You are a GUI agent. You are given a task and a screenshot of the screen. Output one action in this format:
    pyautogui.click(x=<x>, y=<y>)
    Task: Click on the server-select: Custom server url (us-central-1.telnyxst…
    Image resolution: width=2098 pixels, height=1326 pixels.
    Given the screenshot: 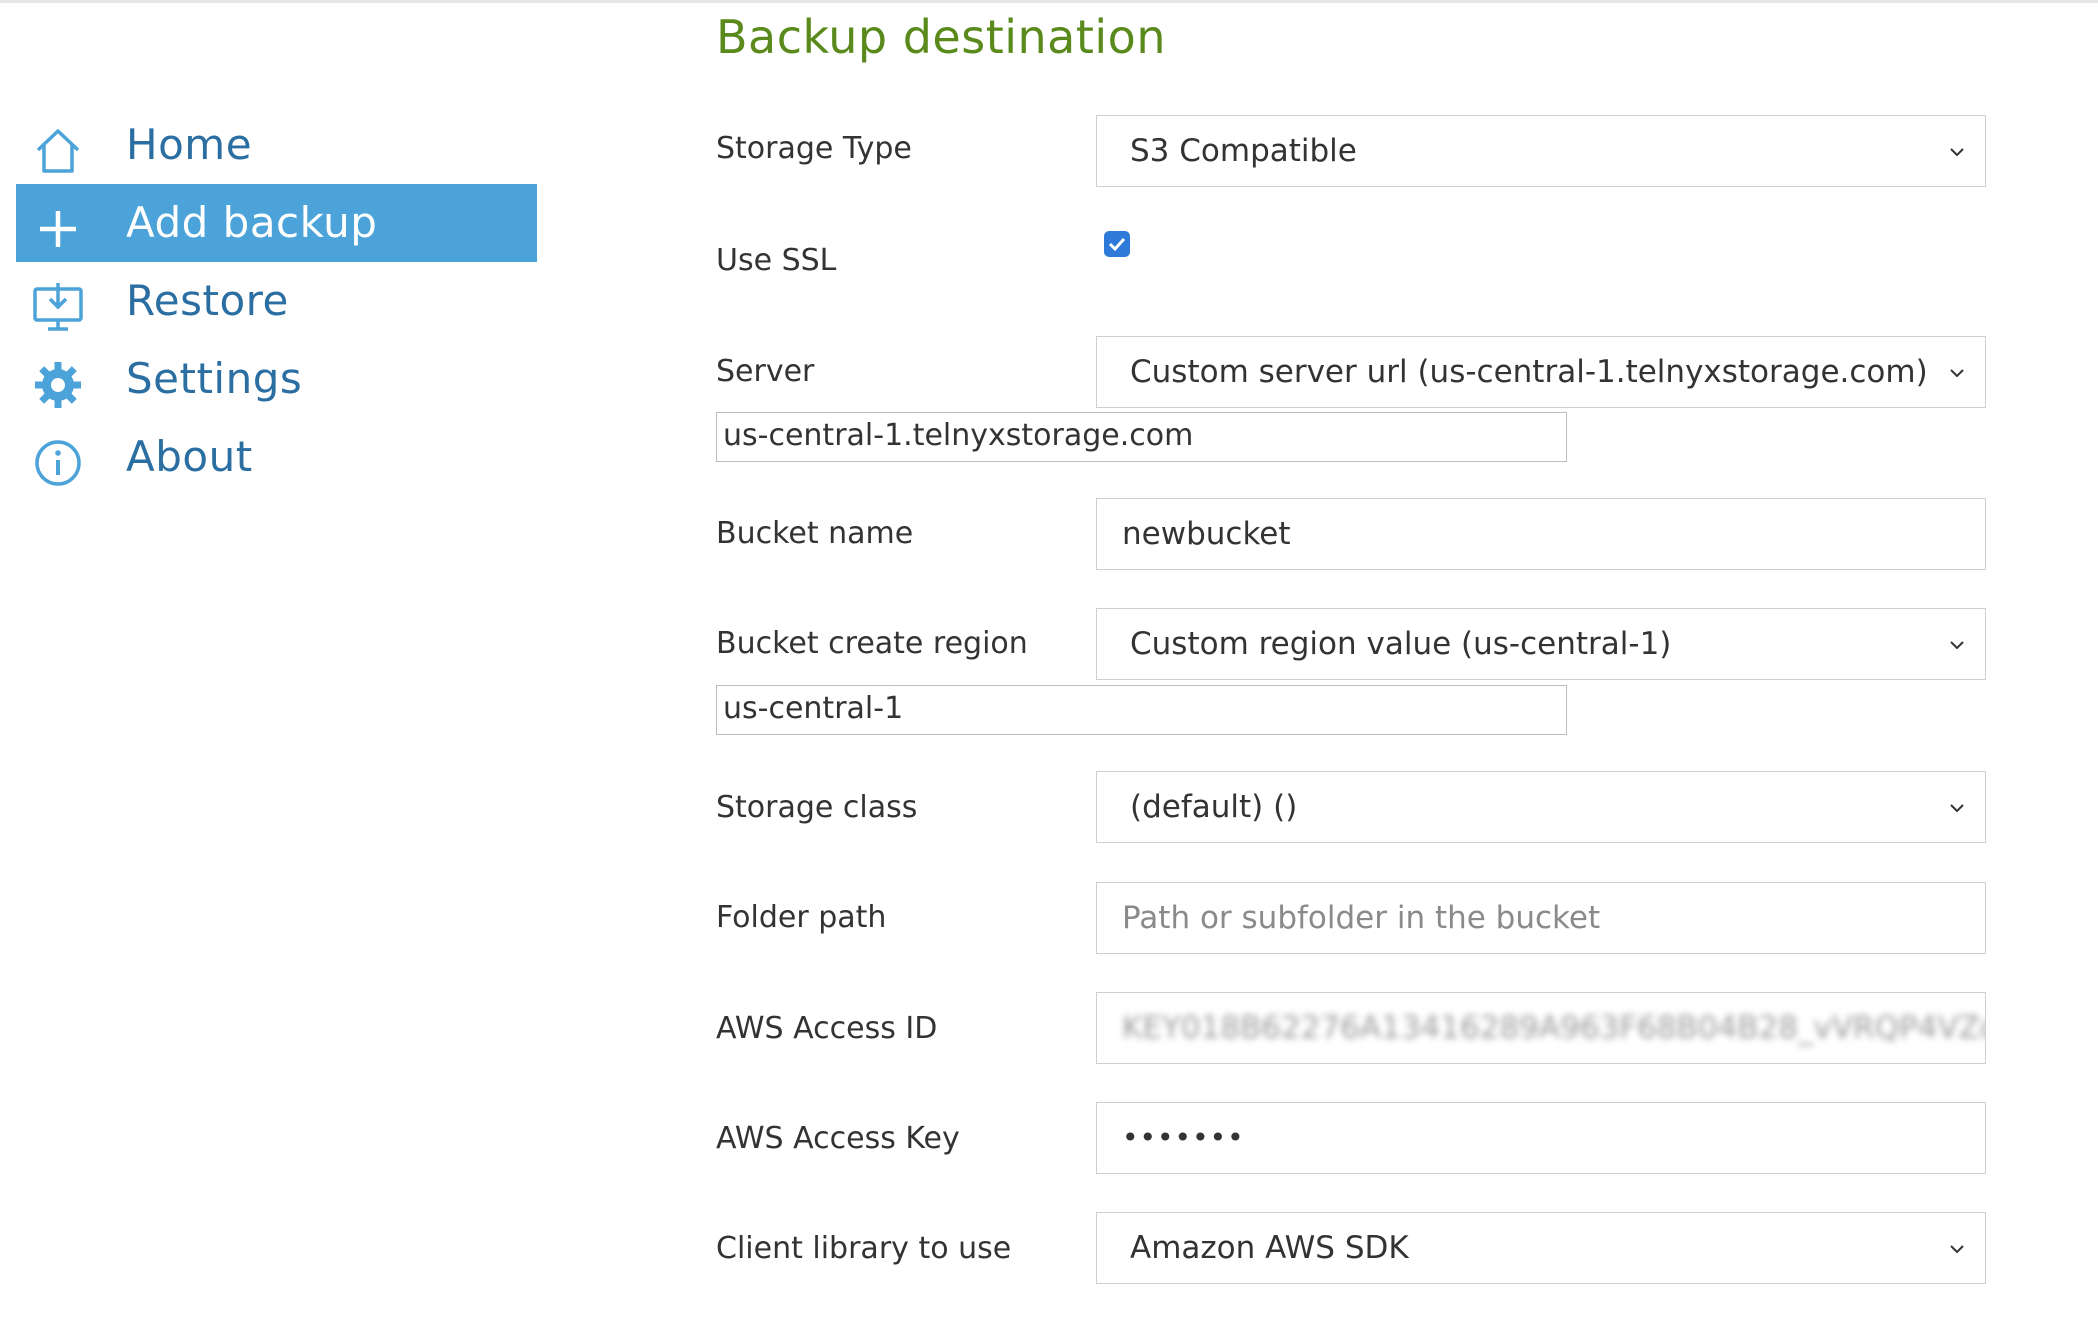 What is the action you would take?
    pyautogui.click(x=1541, y=372)
    